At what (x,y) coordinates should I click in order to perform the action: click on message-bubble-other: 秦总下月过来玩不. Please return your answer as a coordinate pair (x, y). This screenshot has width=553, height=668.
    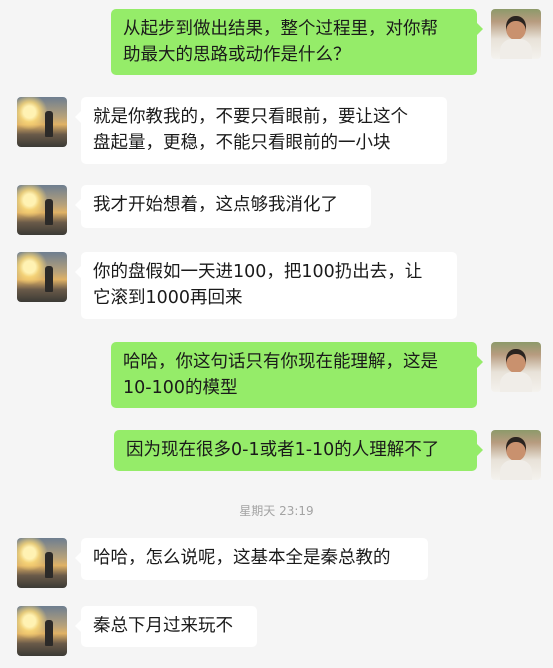
    Looking at the image, I should click on (166, 626).